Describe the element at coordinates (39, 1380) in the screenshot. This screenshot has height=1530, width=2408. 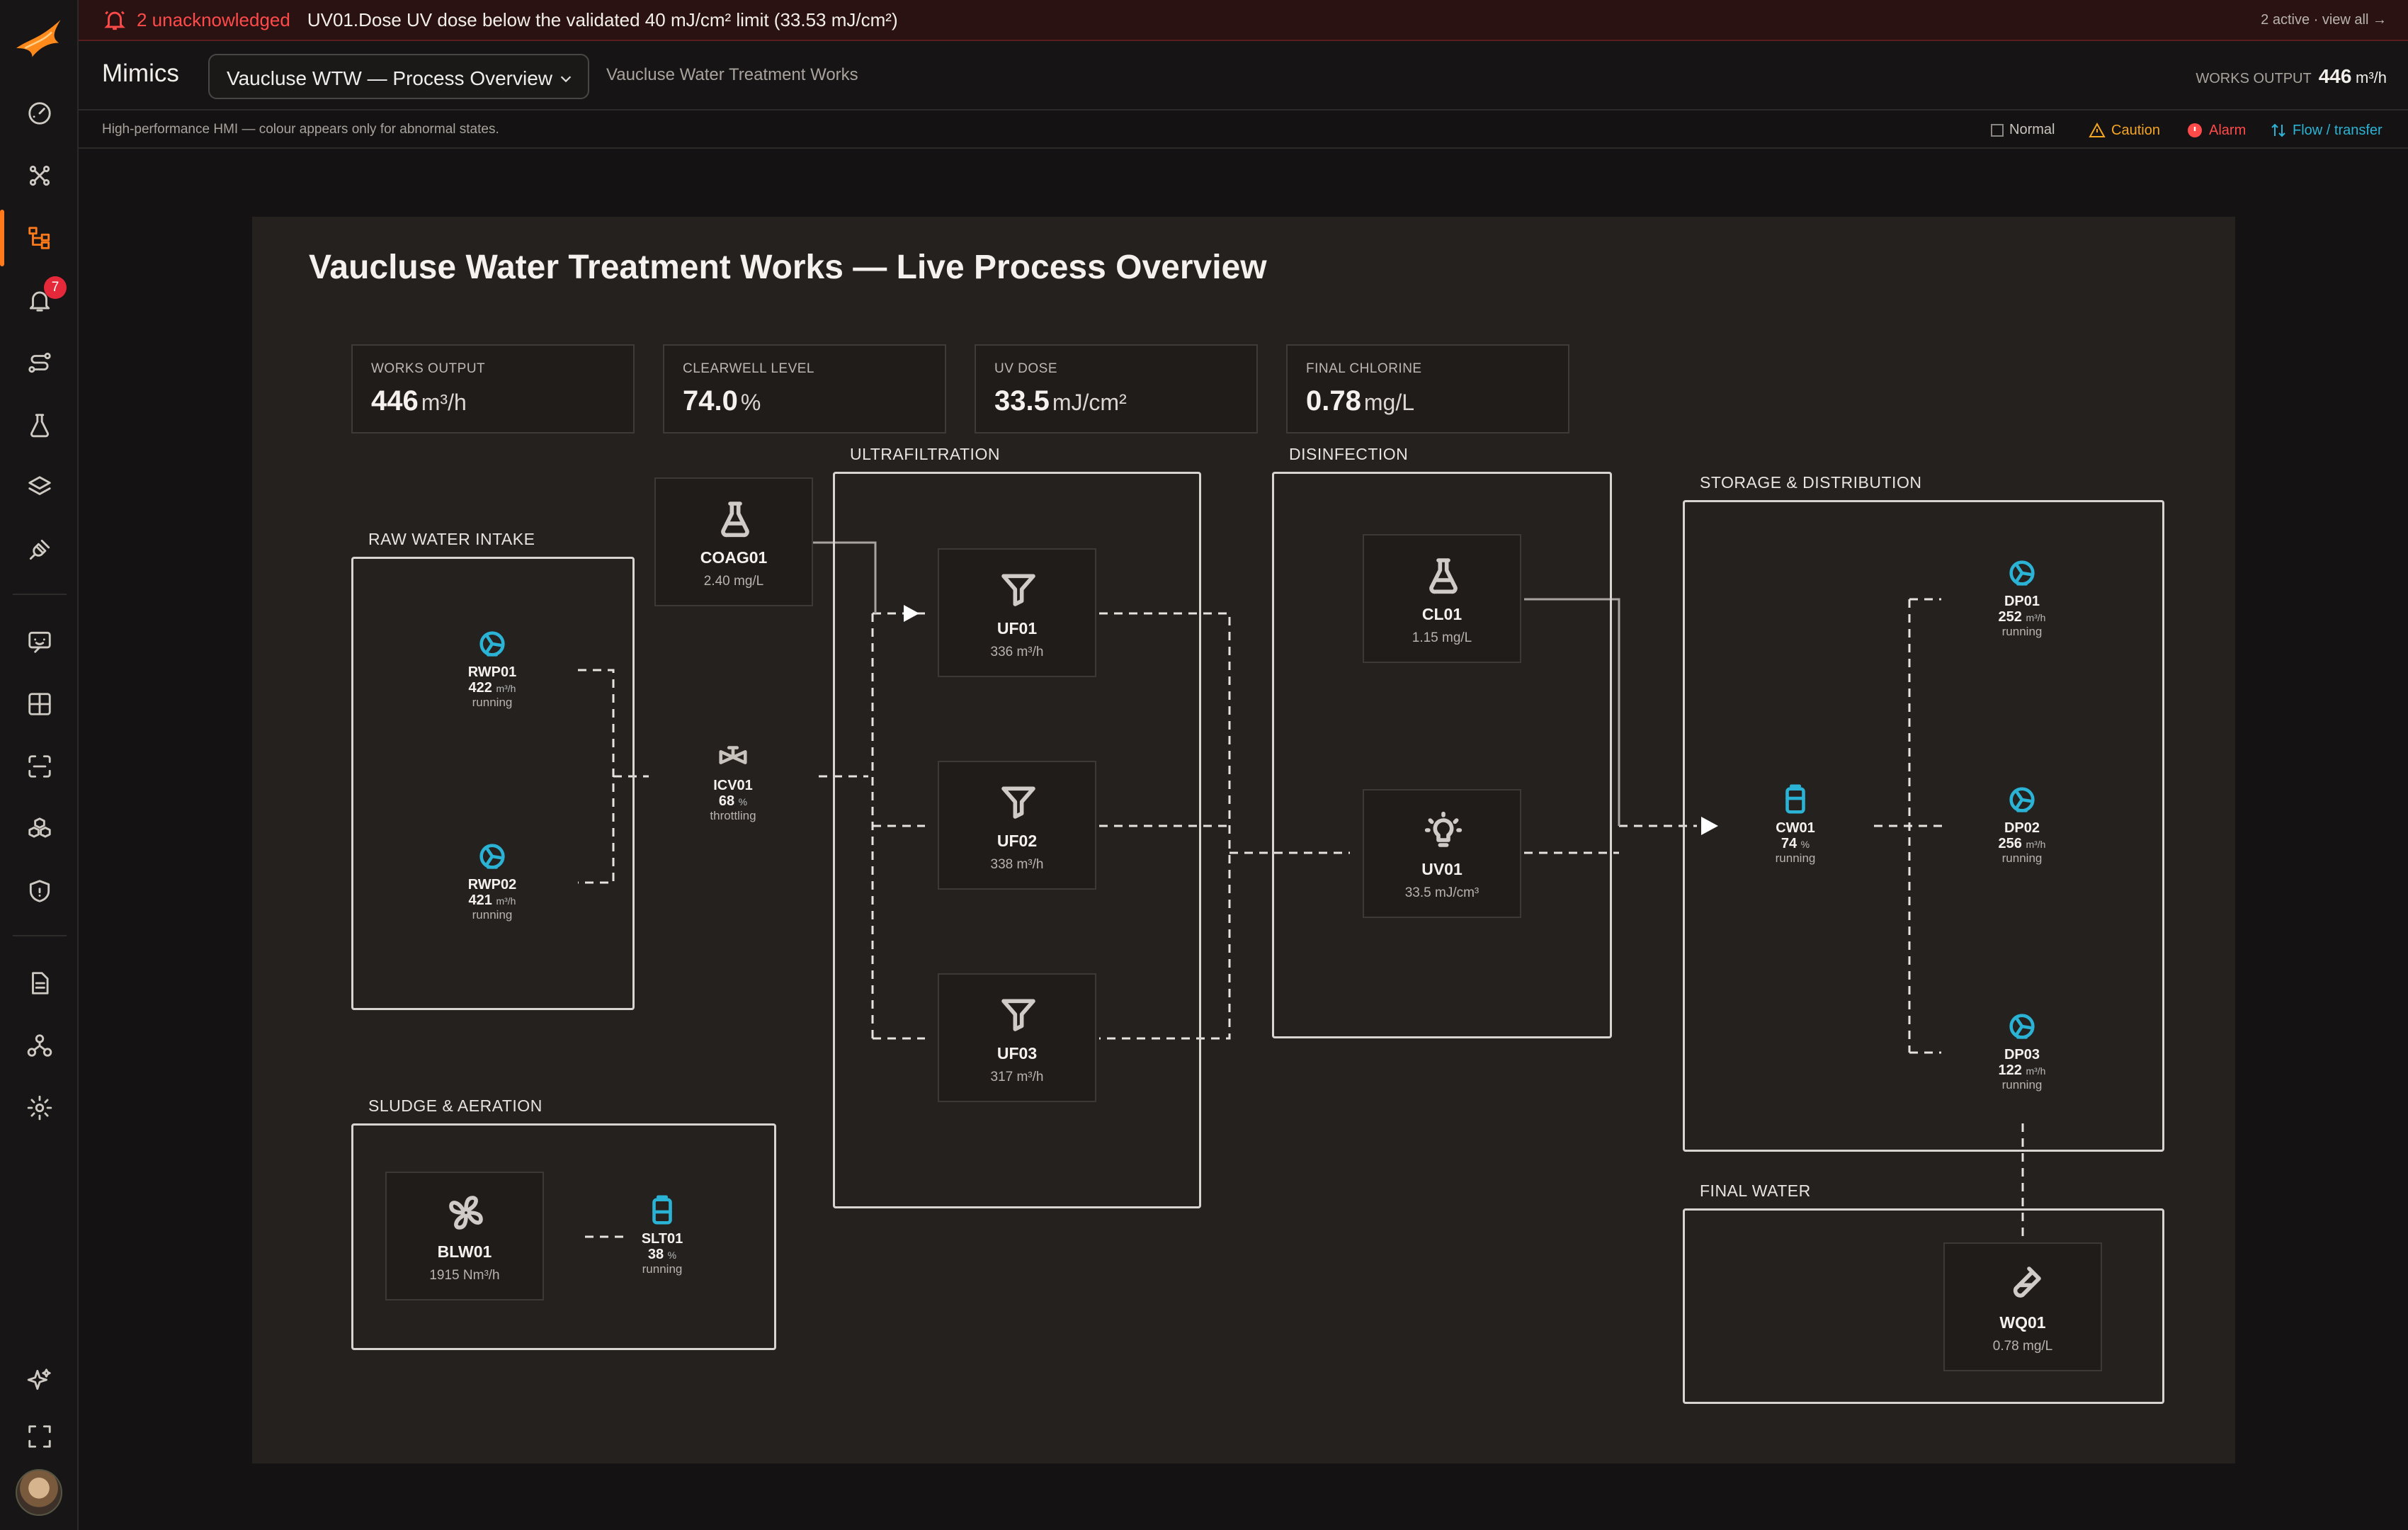
I see `ai-assistant-button` at that location.